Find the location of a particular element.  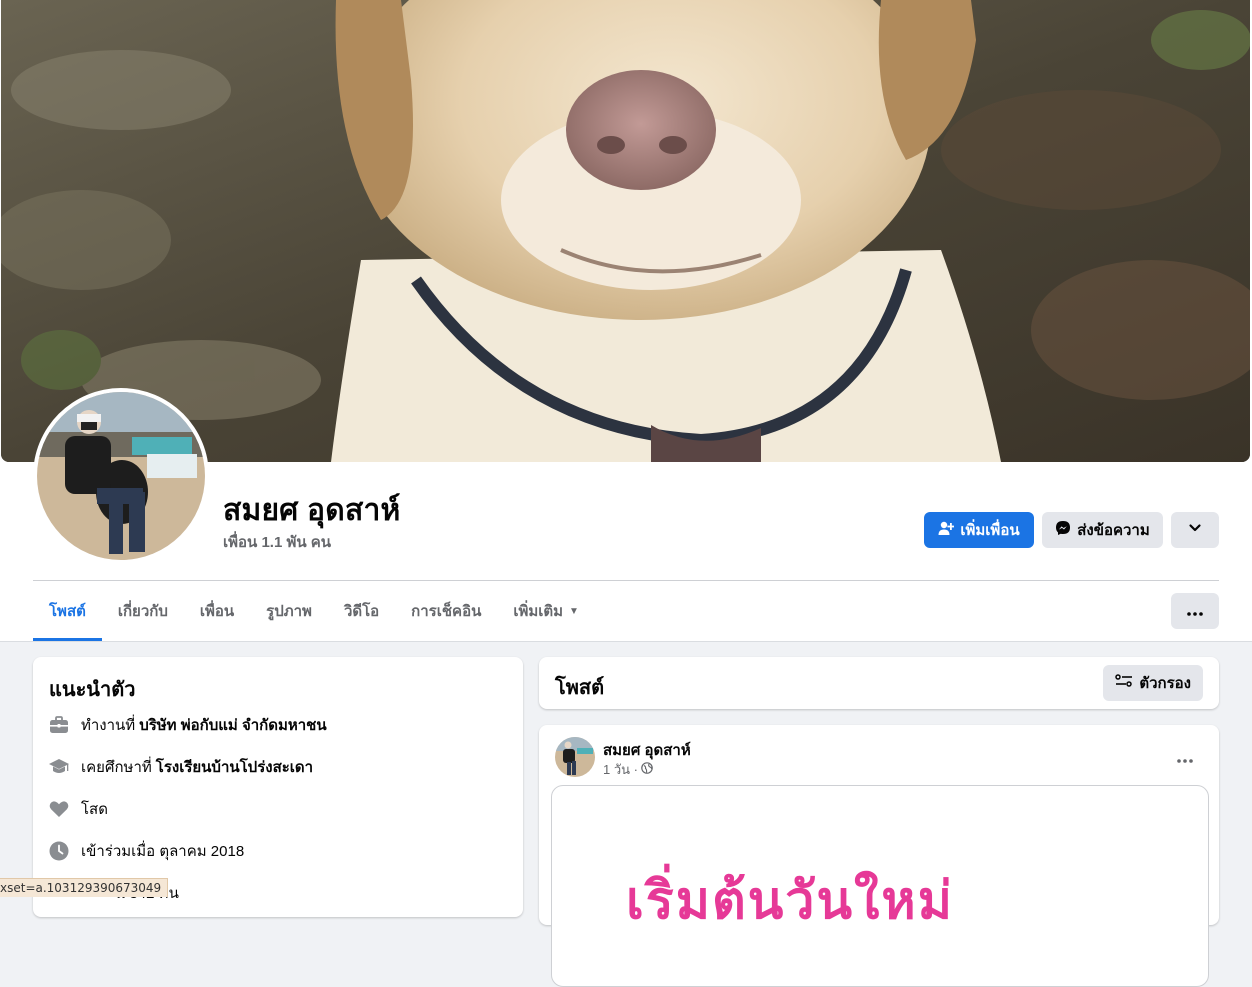

work-place-link: บริษัท พ่อกับแม่ จำกัดมหาชน is located at coordinates (232, 725).